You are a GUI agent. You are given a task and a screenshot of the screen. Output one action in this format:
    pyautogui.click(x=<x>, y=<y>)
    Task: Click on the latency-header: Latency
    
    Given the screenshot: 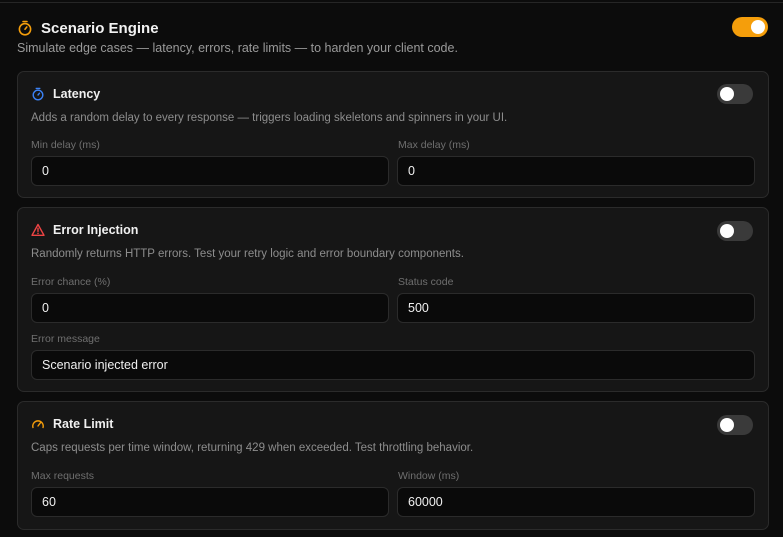 What is the action you would take?
    pyautogui.click(x=65, y=94)
    